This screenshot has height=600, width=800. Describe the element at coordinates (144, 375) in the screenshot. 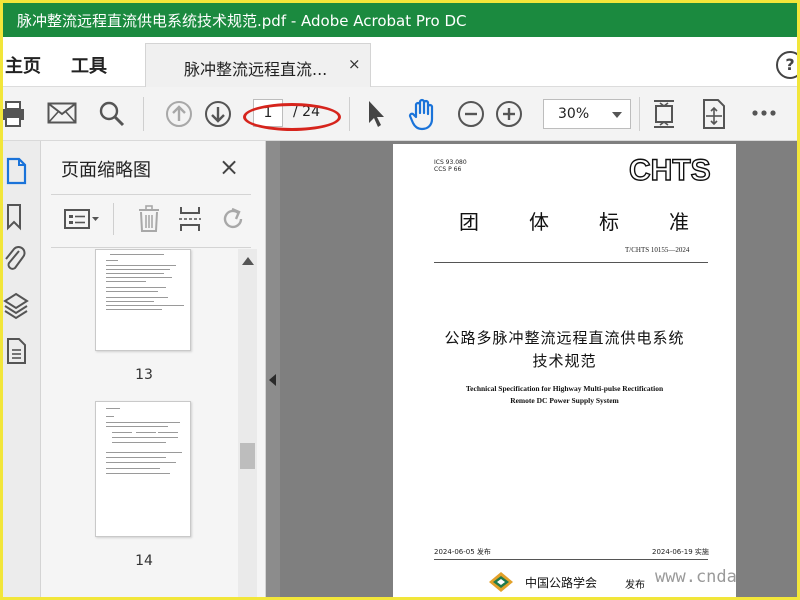

I see `thumbnail-label: 13` at that location.